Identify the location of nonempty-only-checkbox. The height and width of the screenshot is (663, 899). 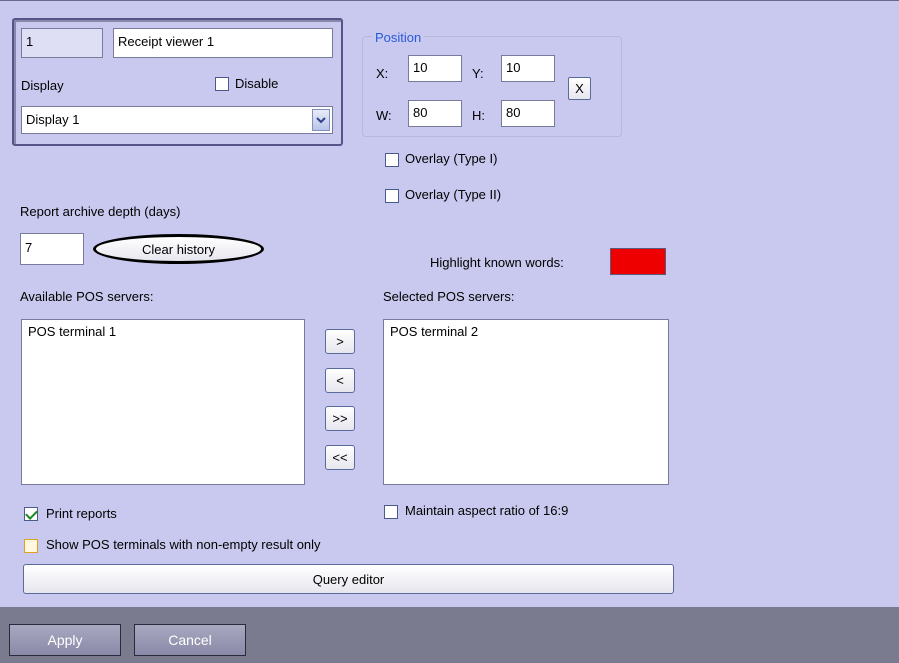
(31, 546).